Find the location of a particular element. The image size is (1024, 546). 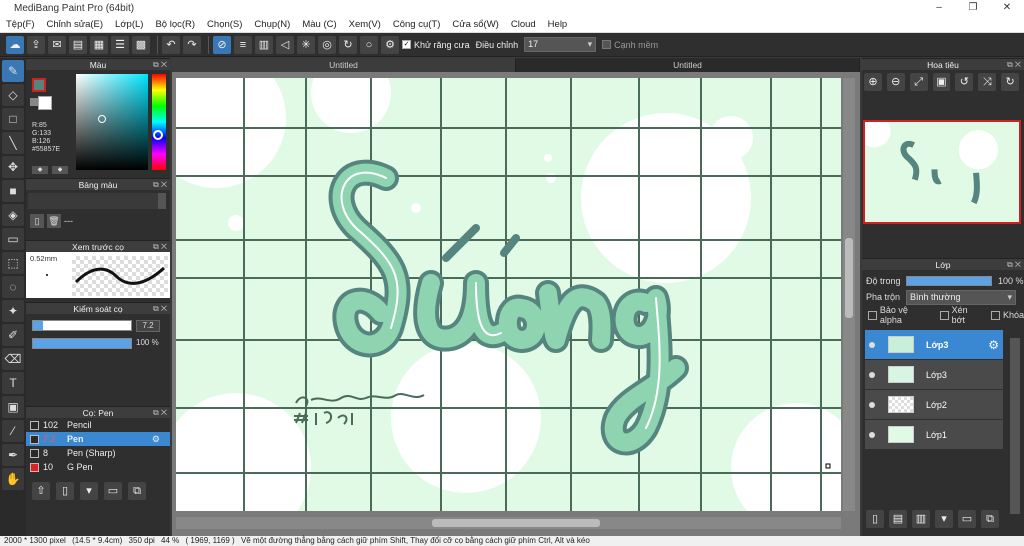

brush-settings-icon: ⚙ is located at coordinates (156, 439).